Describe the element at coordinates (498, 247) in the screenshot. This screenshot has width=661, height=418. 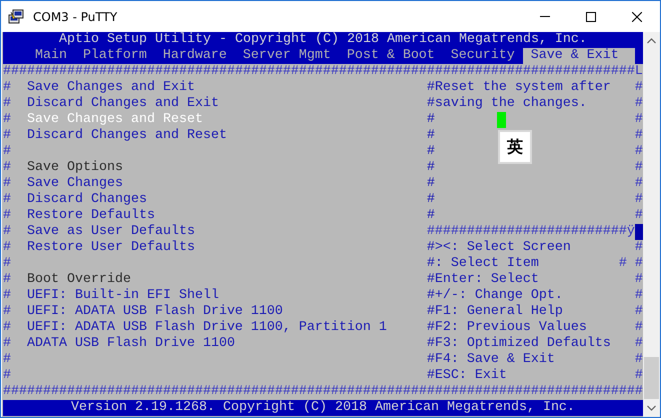
I see `help-text: #><: Select Screen` at that location.